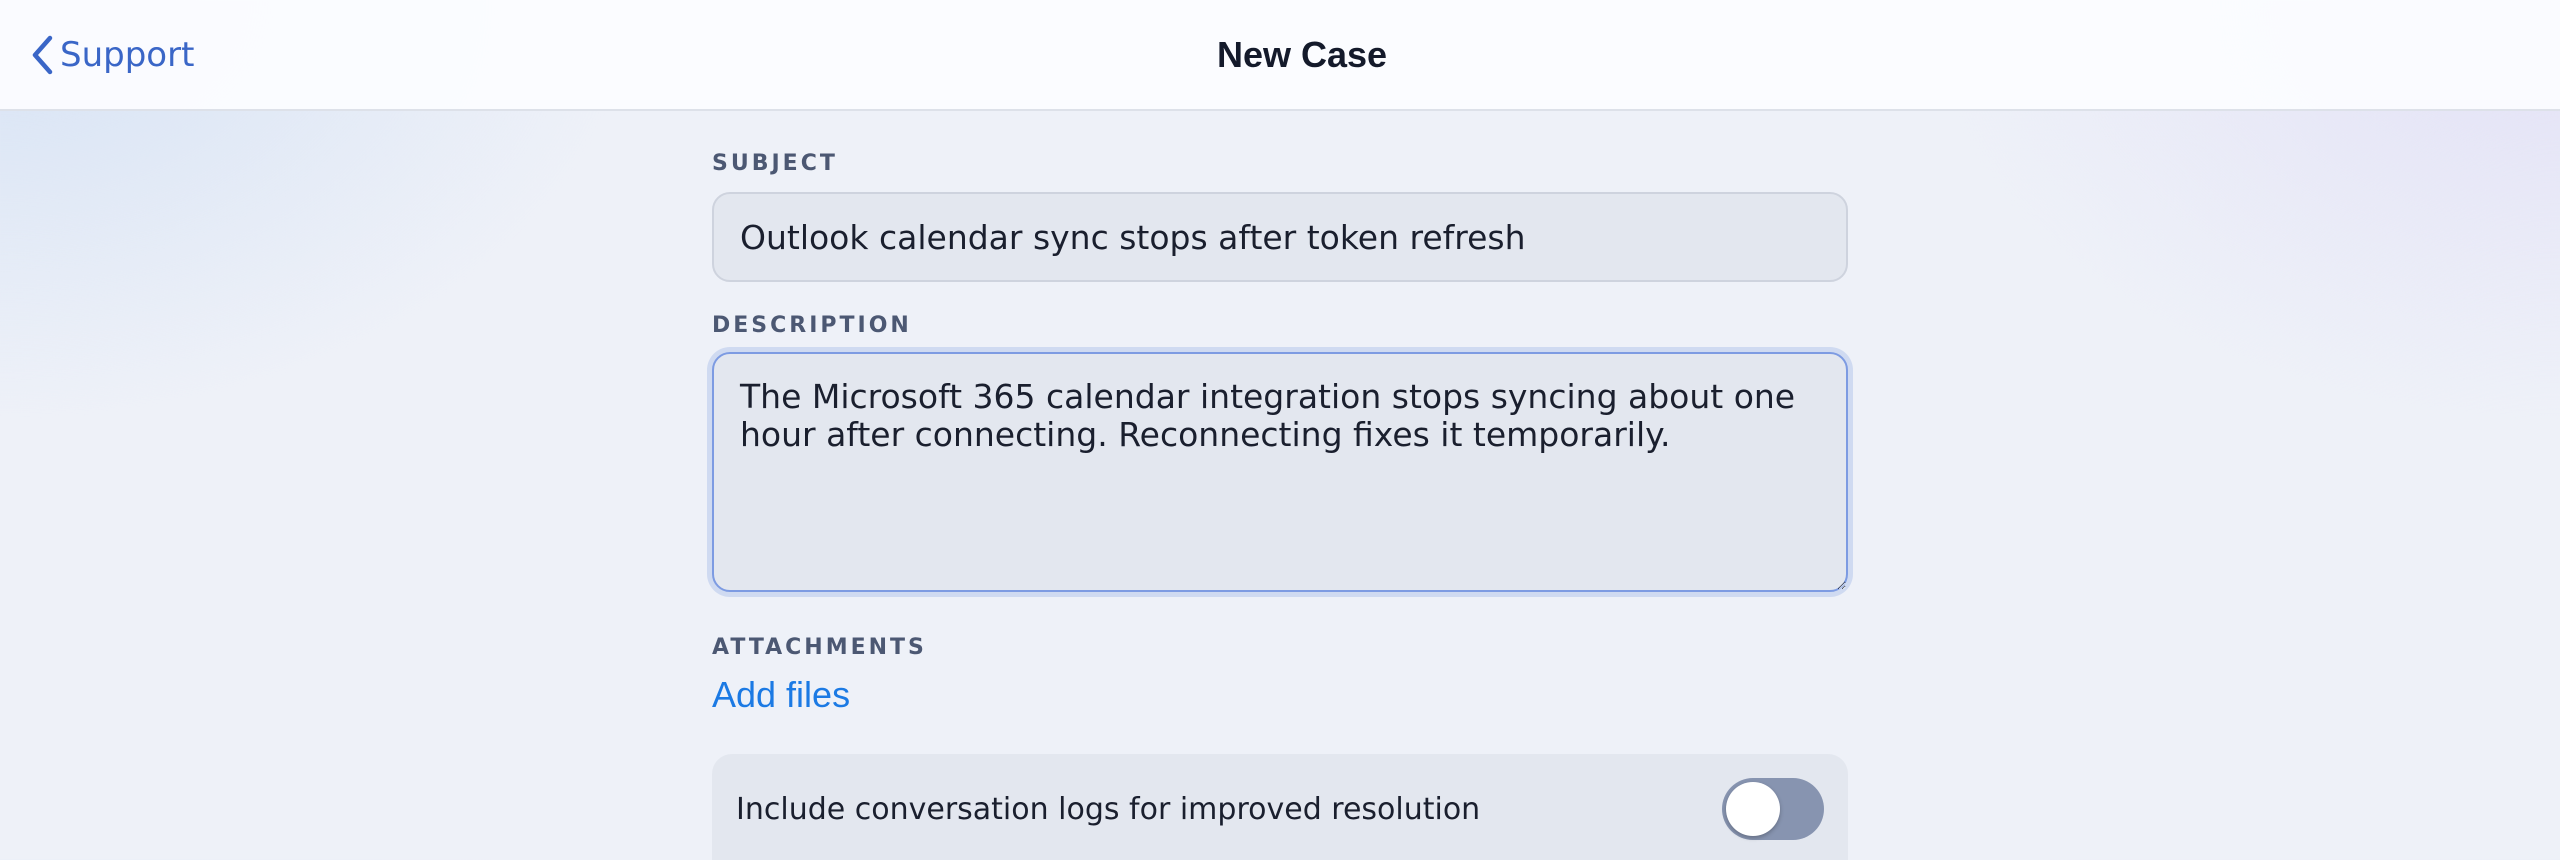 The height and width of the screenshot is (860, 2560). I want to click on toggle-knob, so click(1753, 809).